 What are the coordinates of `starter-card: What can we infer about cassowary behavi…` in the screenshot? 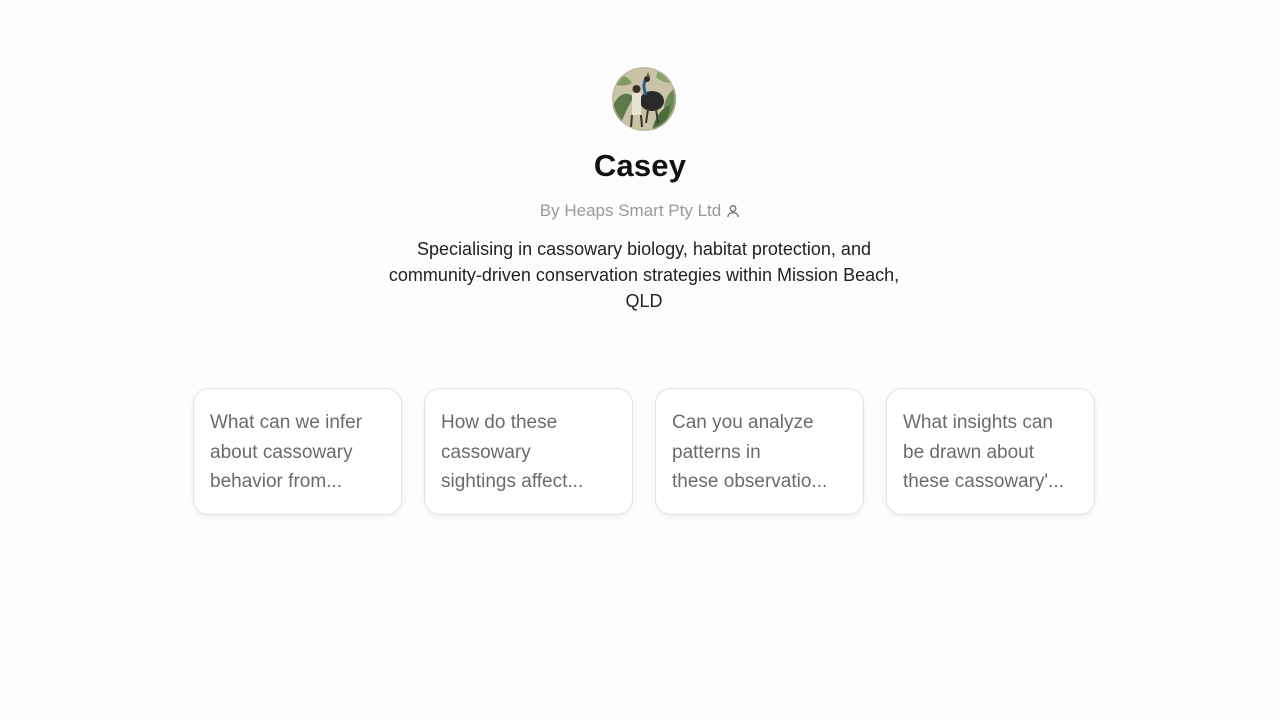 It's located at (297, 451).